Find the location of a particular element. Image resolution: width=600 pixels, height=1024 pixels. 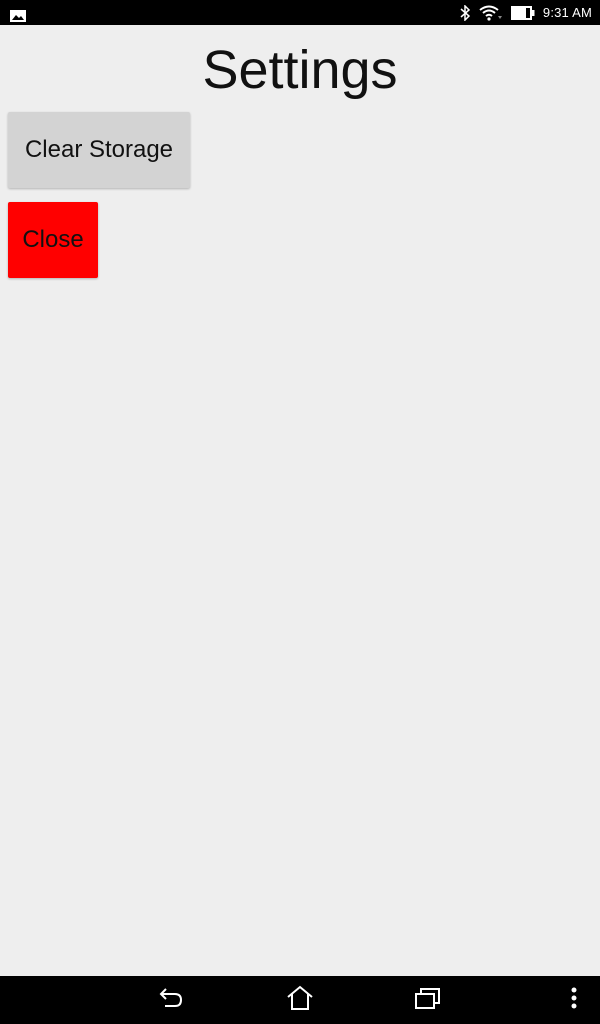

back-icon is located at coordinates (172, 1000).